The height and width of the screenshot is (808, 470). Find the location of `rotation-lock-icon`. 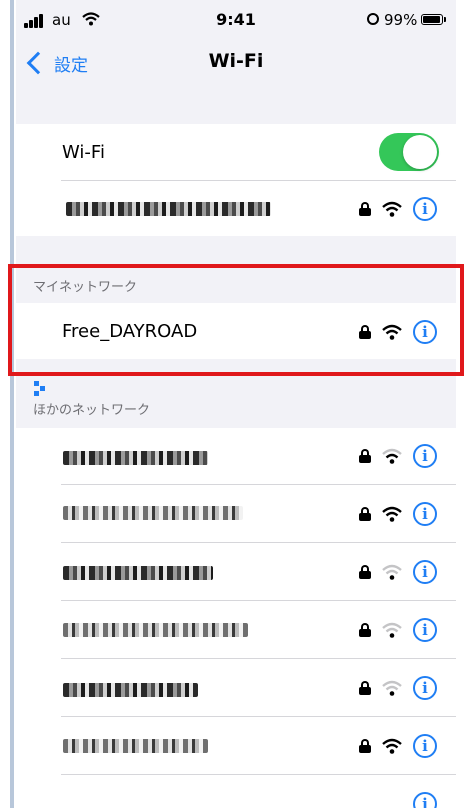

rotation-lock-icon is located at coordinates (373, 19).